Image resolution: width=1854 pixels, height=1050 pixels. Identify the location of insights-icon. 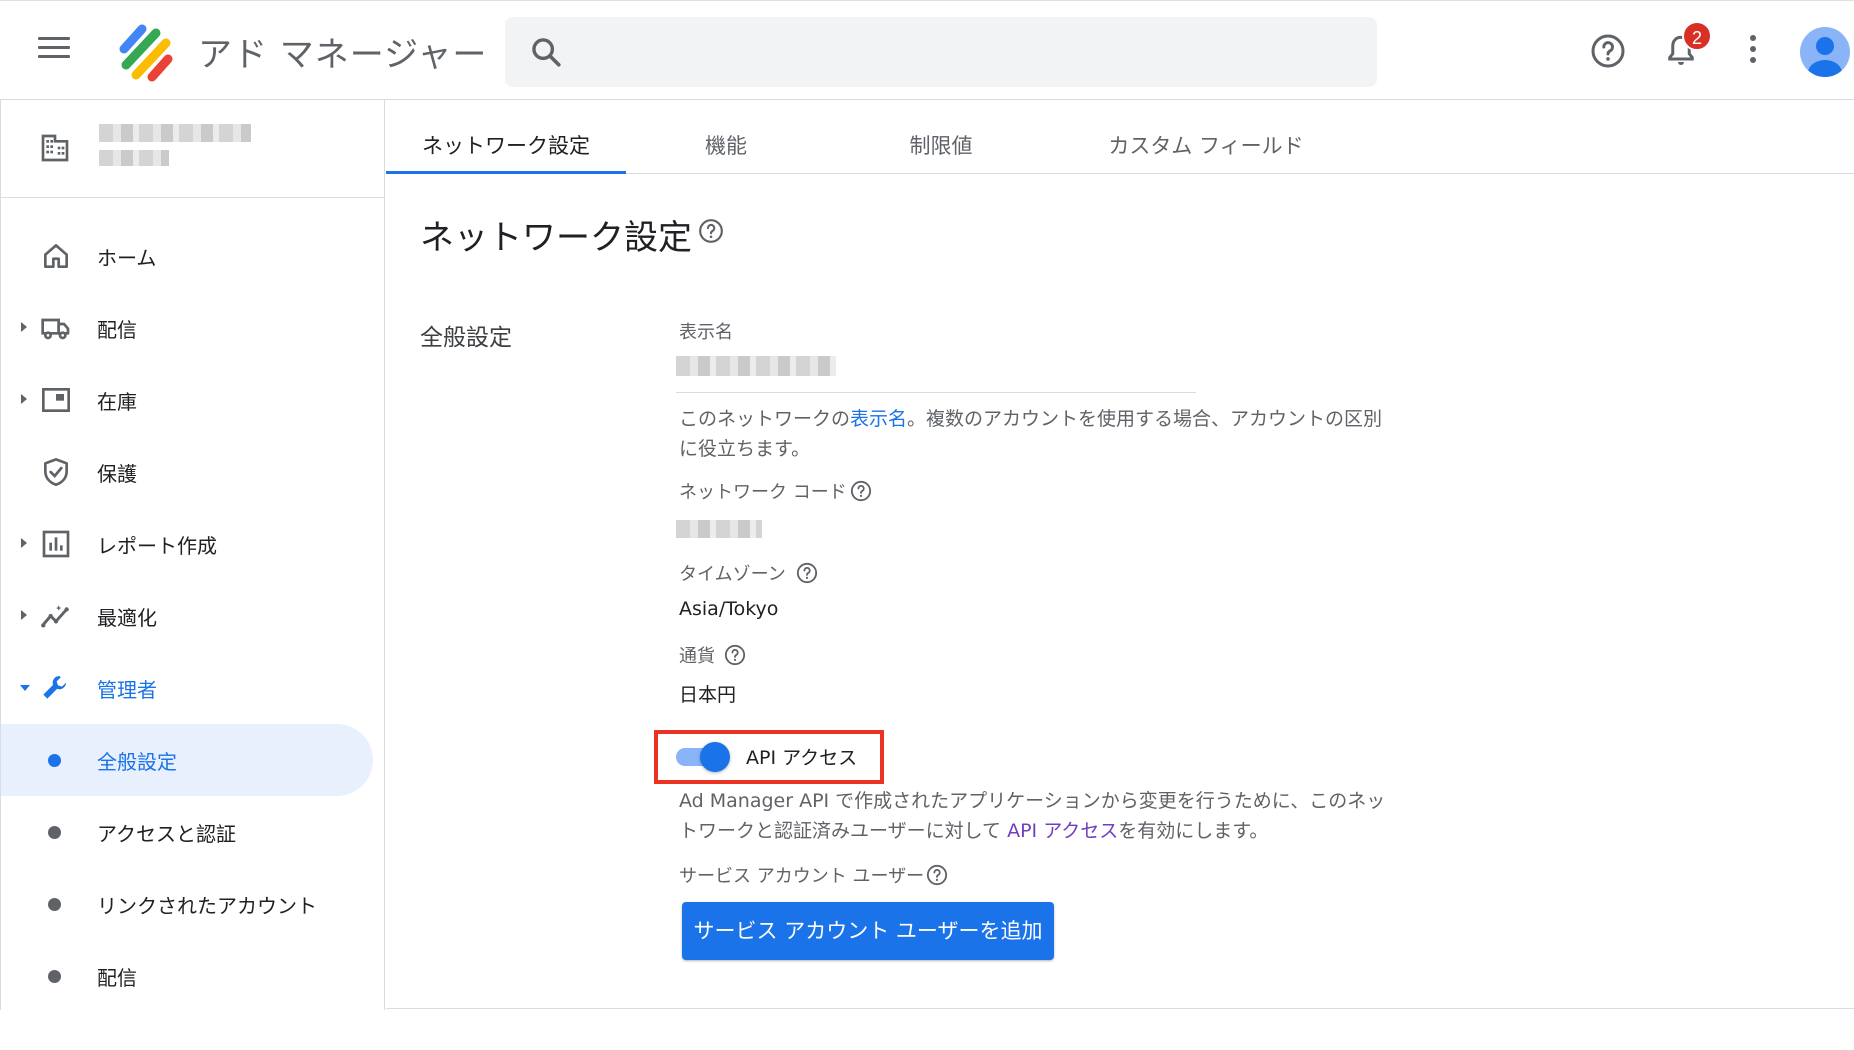
(55, 616).